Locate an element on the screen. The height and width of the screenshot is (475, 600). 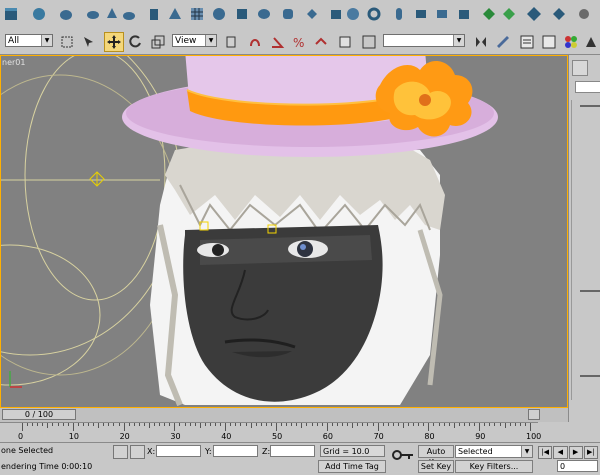
z-coord-field is located at coordinates (292, 451).